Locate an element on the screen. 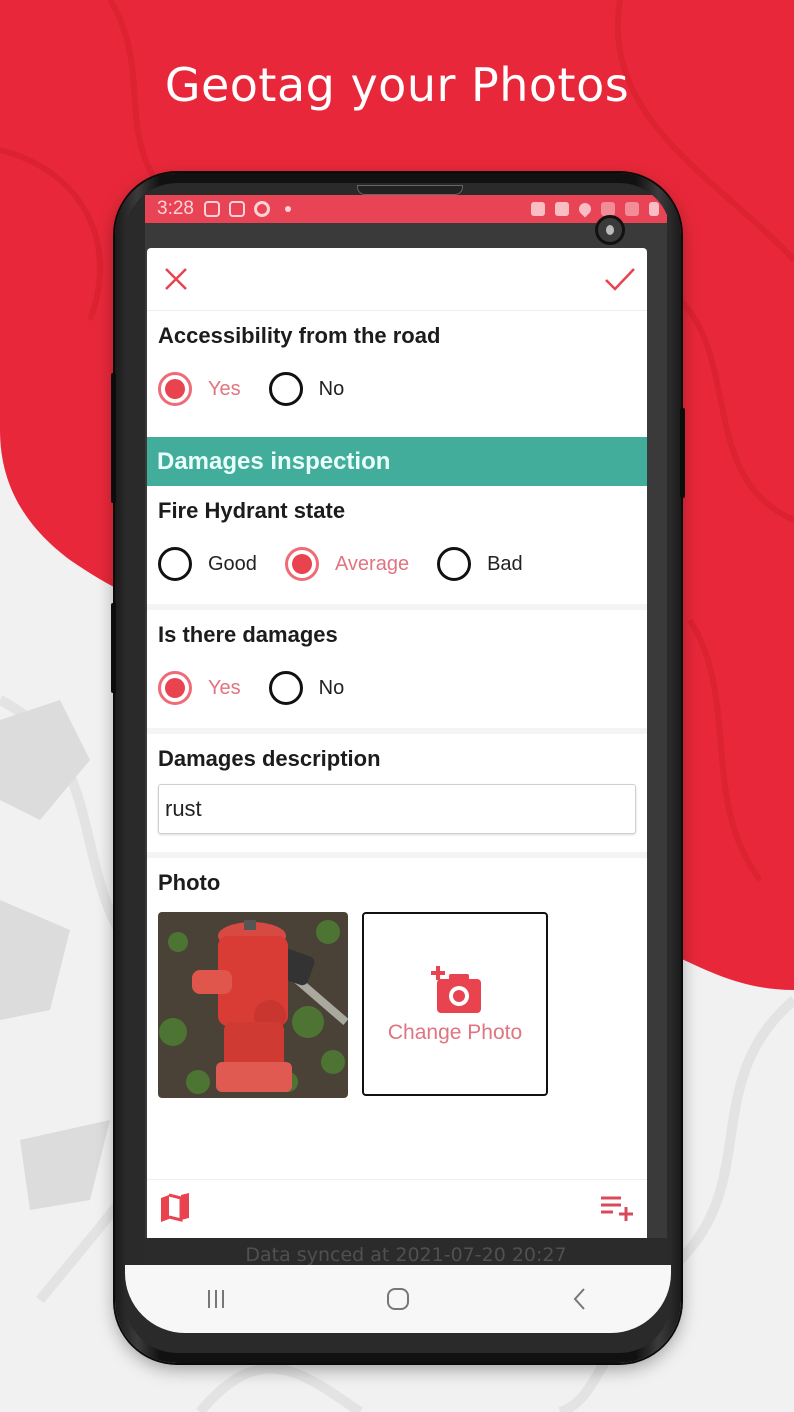 The height and width of the screenshot is (1412, 794). add-camera-icon is located at coordinates (456, 989).